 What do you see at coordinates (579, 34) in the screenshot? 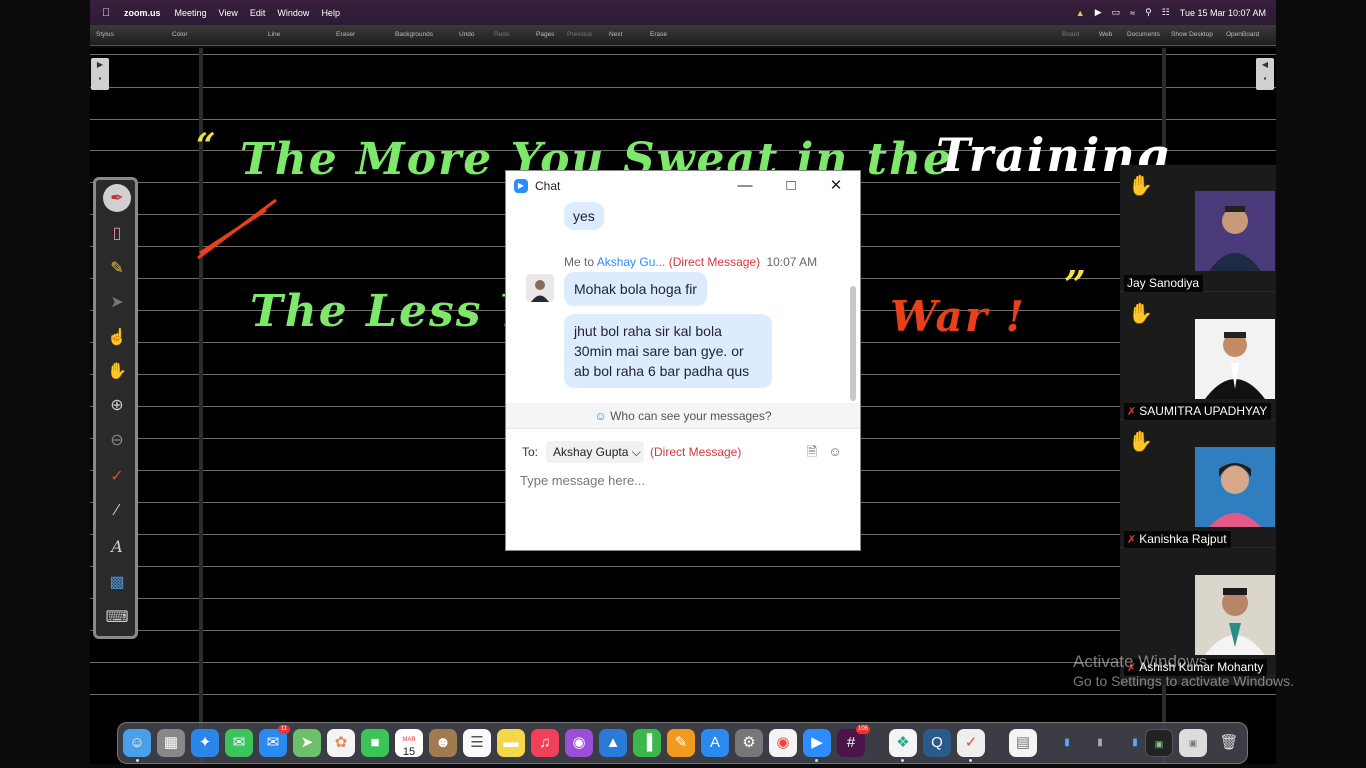
I see `tb-previous: Previous` at bounding box center [579, 34].